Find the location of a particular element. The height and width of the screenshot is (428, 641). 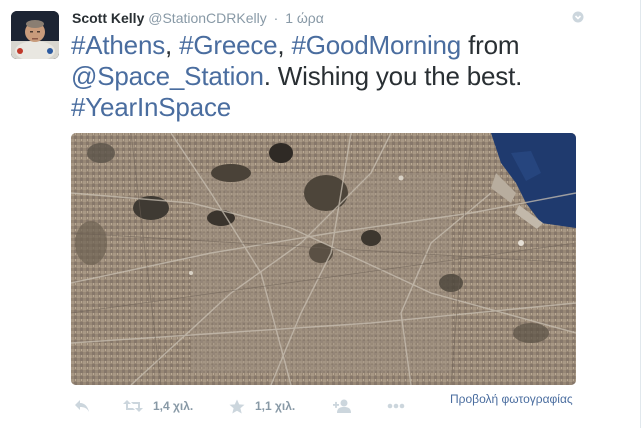

author-handle: @StationCDRKelly is located at coordinates (207, 18).